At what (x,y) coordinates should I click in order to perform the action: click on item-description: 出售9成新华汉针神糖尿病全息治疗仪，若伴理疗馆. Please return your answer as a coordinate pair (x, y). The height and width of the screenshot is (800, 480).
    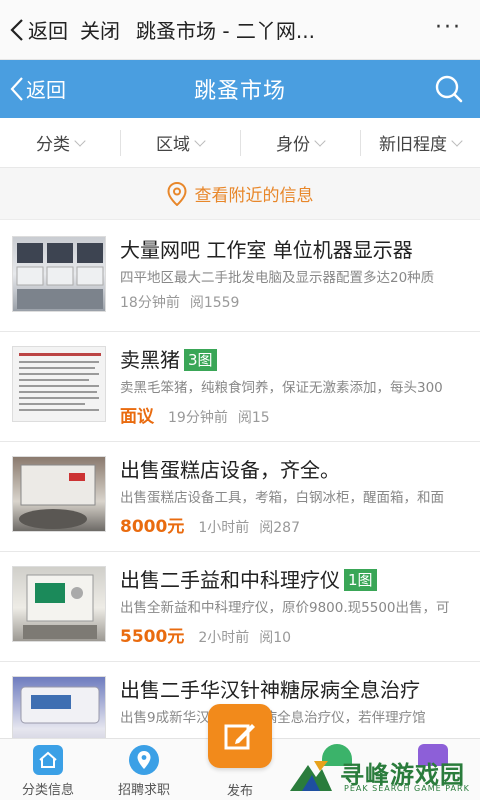
    Looking at the image, I should click on (273, 718).